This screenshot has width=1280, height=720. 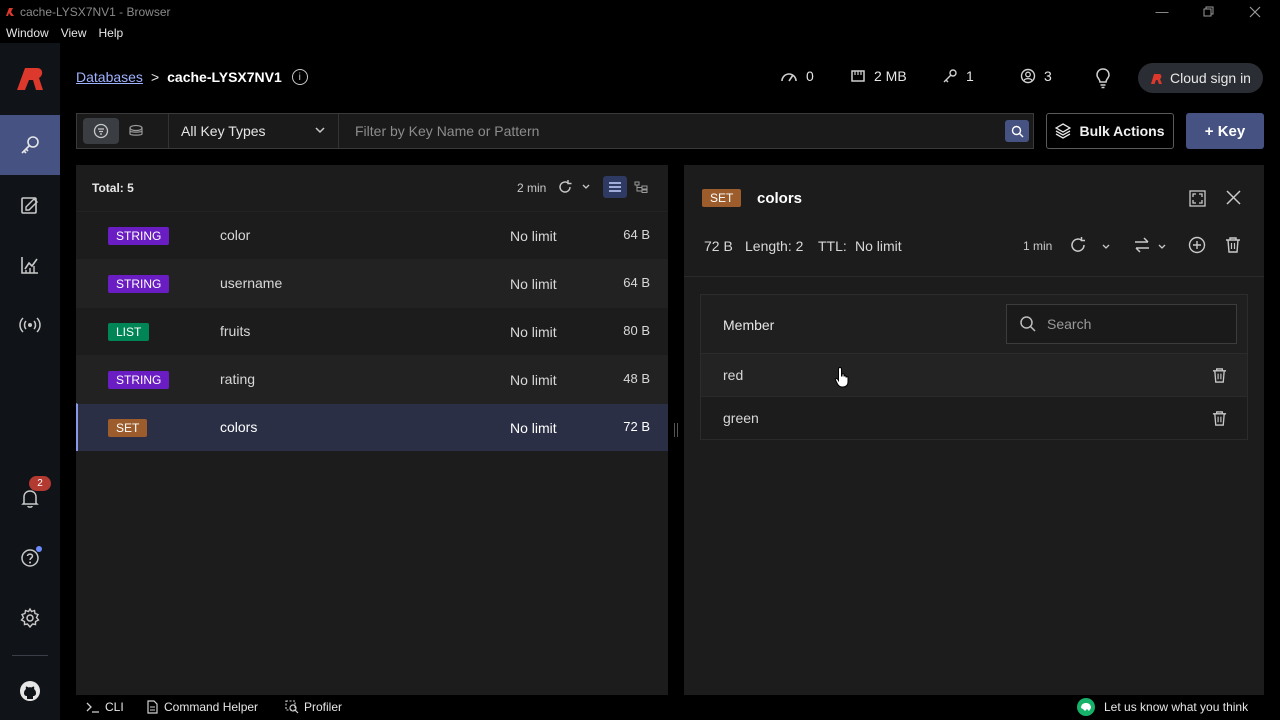 What do you see at coordinates (640, 11) in the screenshot?
I see `window-titlebar: cache-LYSX7NV1 - Browser —` at bounding box center [640, 11].